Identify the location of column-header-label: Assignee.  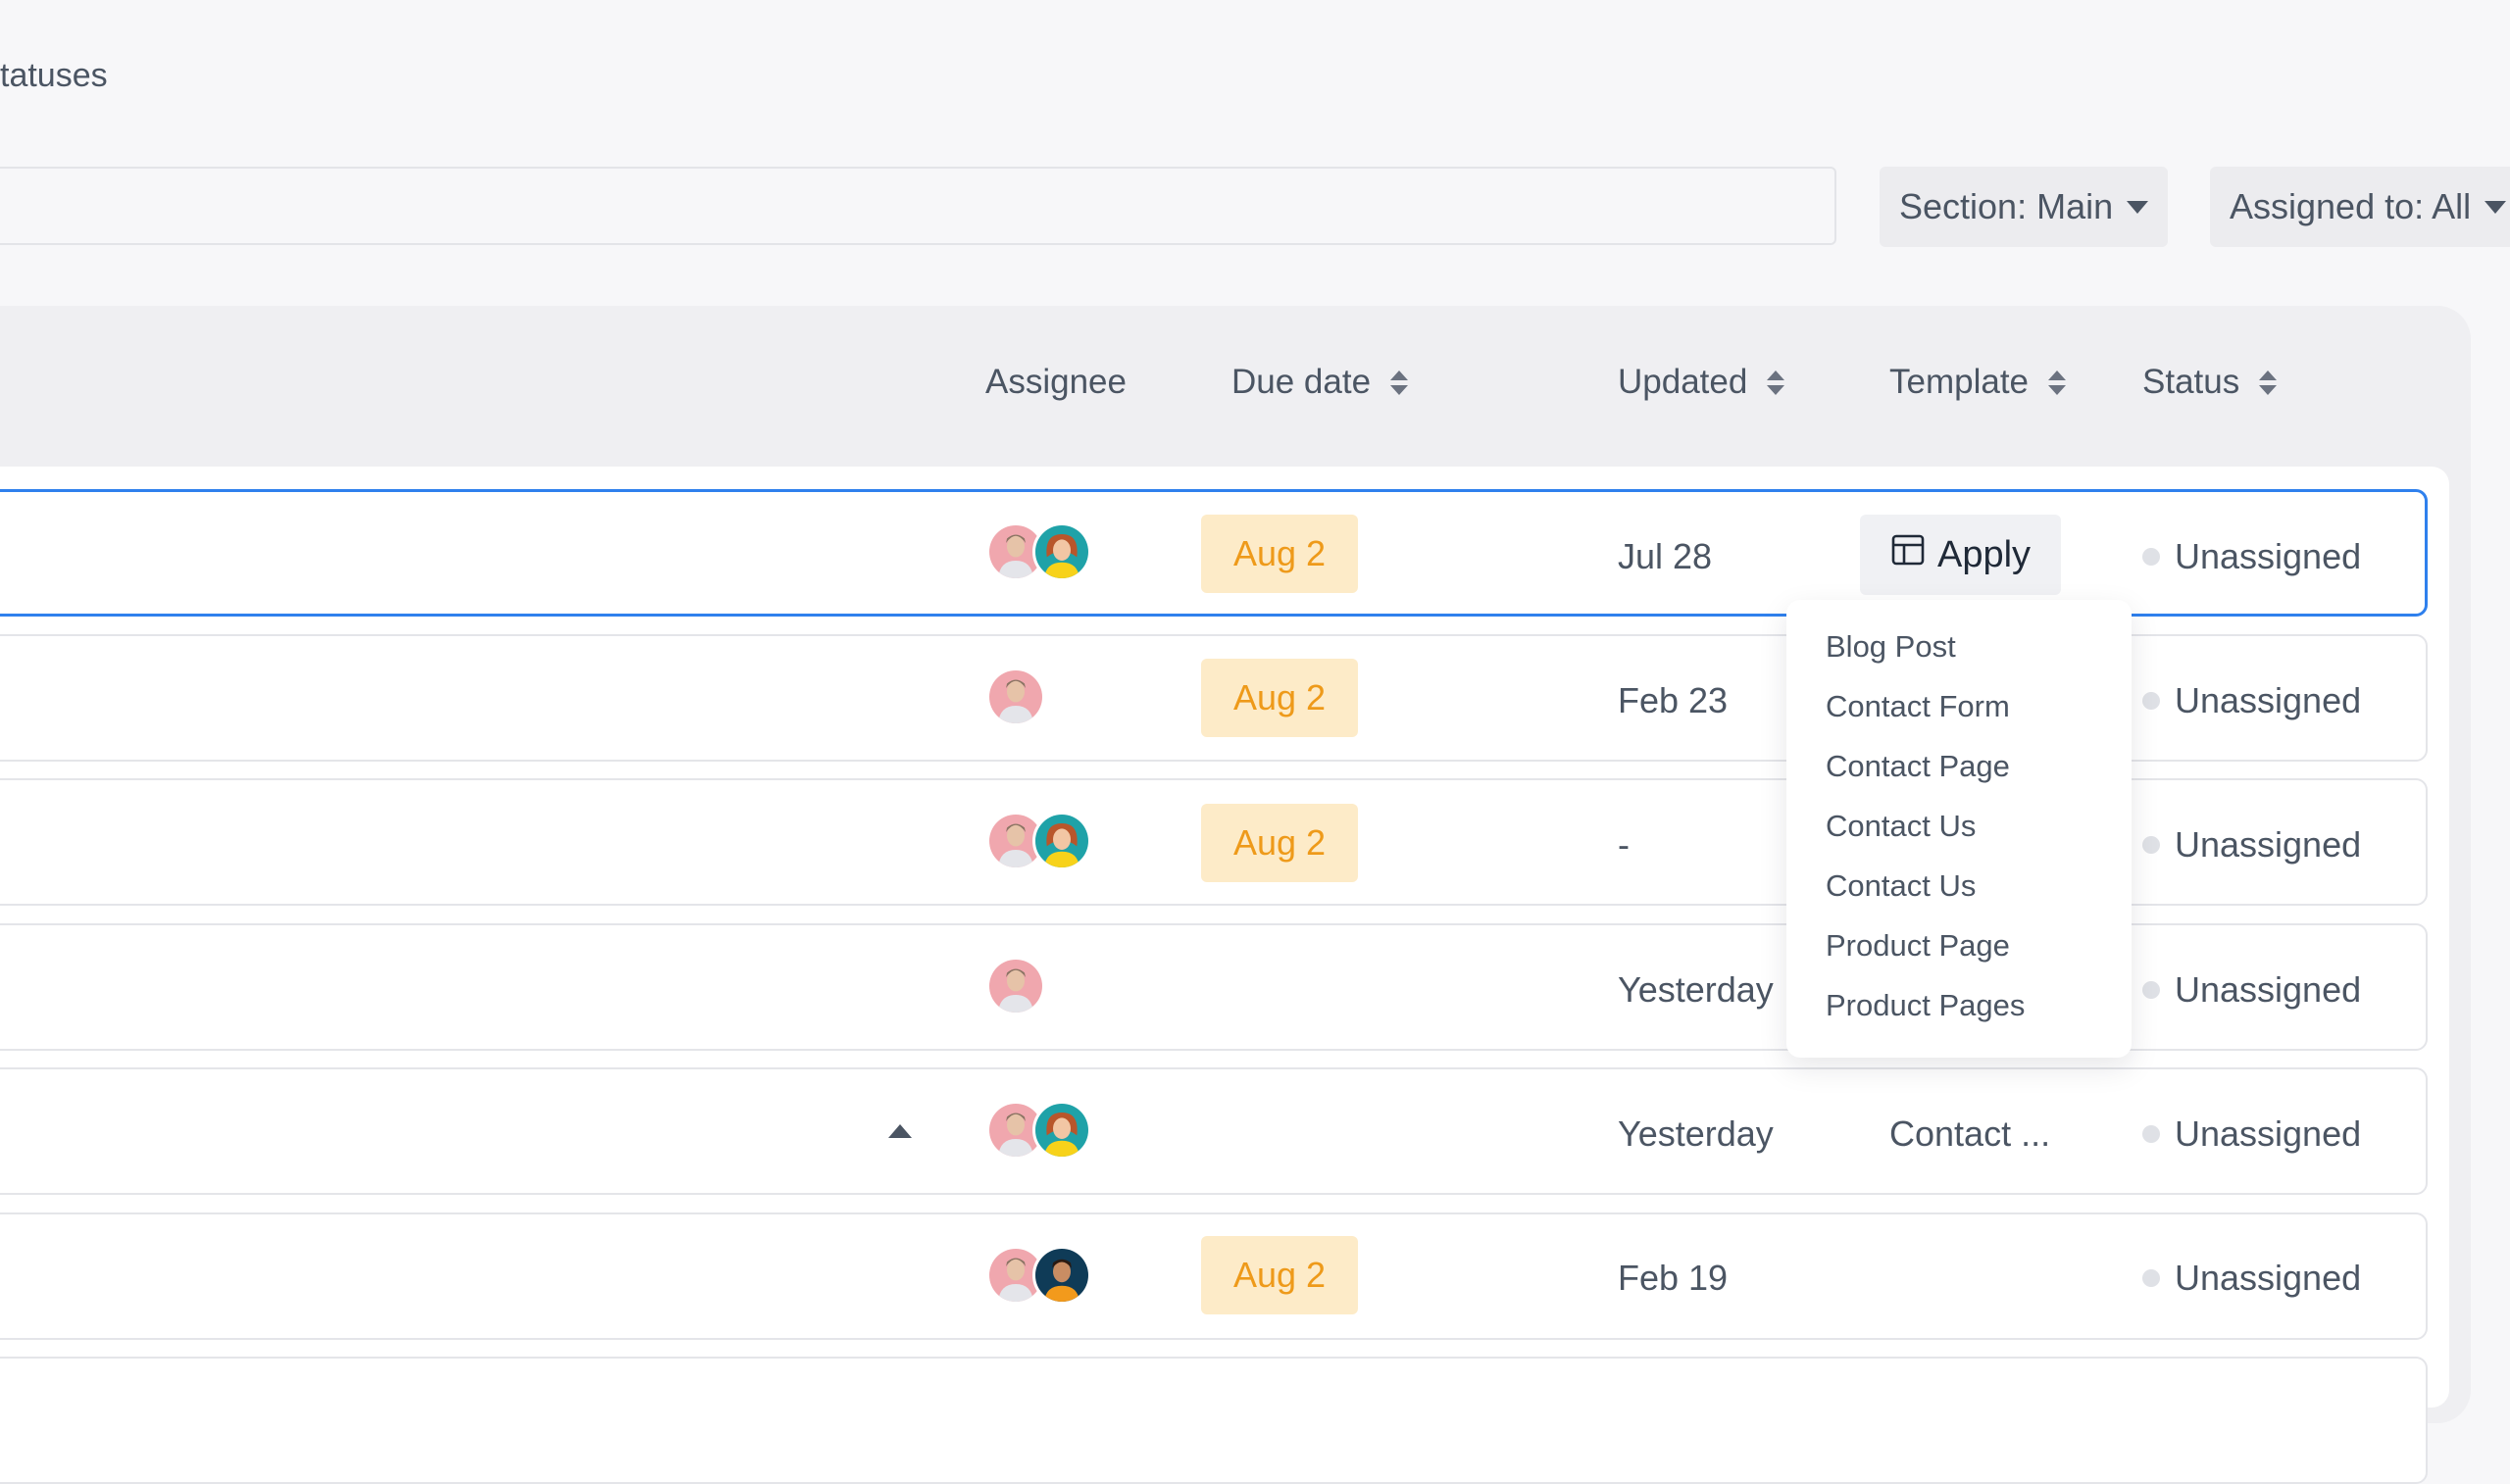
(1056, 382).